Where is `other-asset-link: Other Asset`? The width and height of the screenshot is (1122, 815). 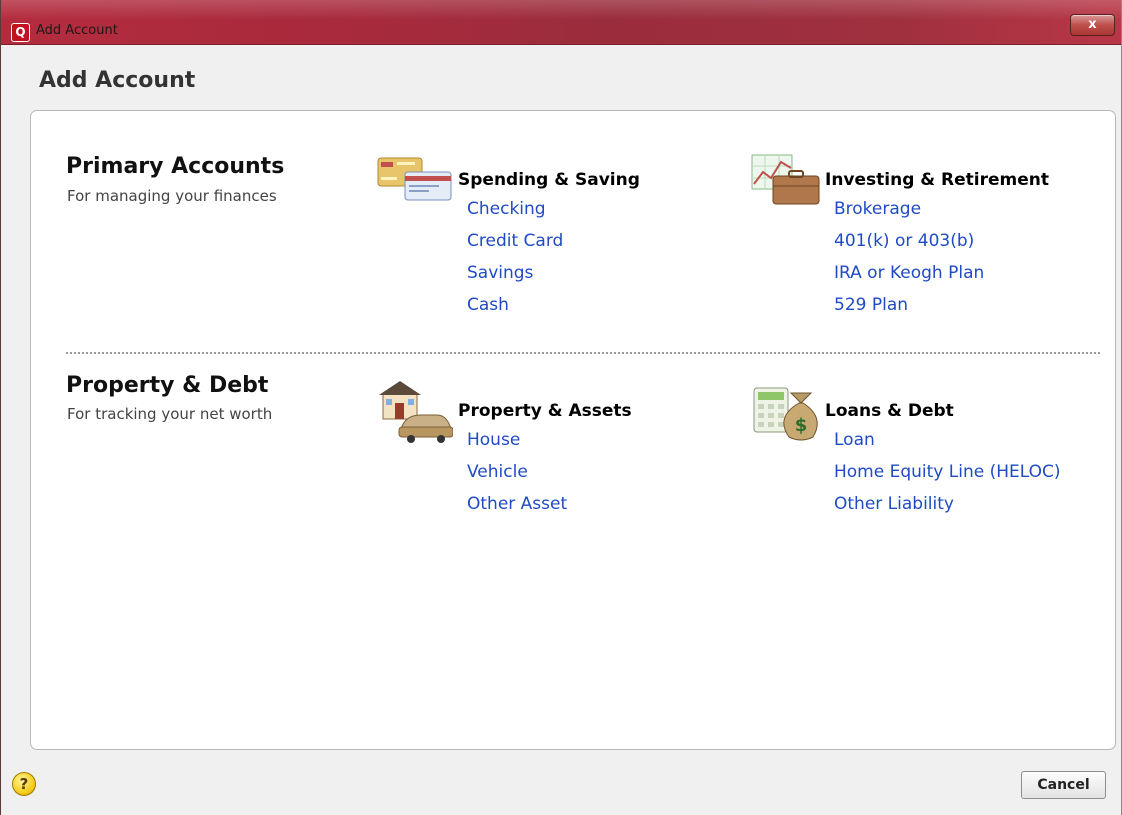 other-asset-link: Other Asset is located at coordinates (517, 510).